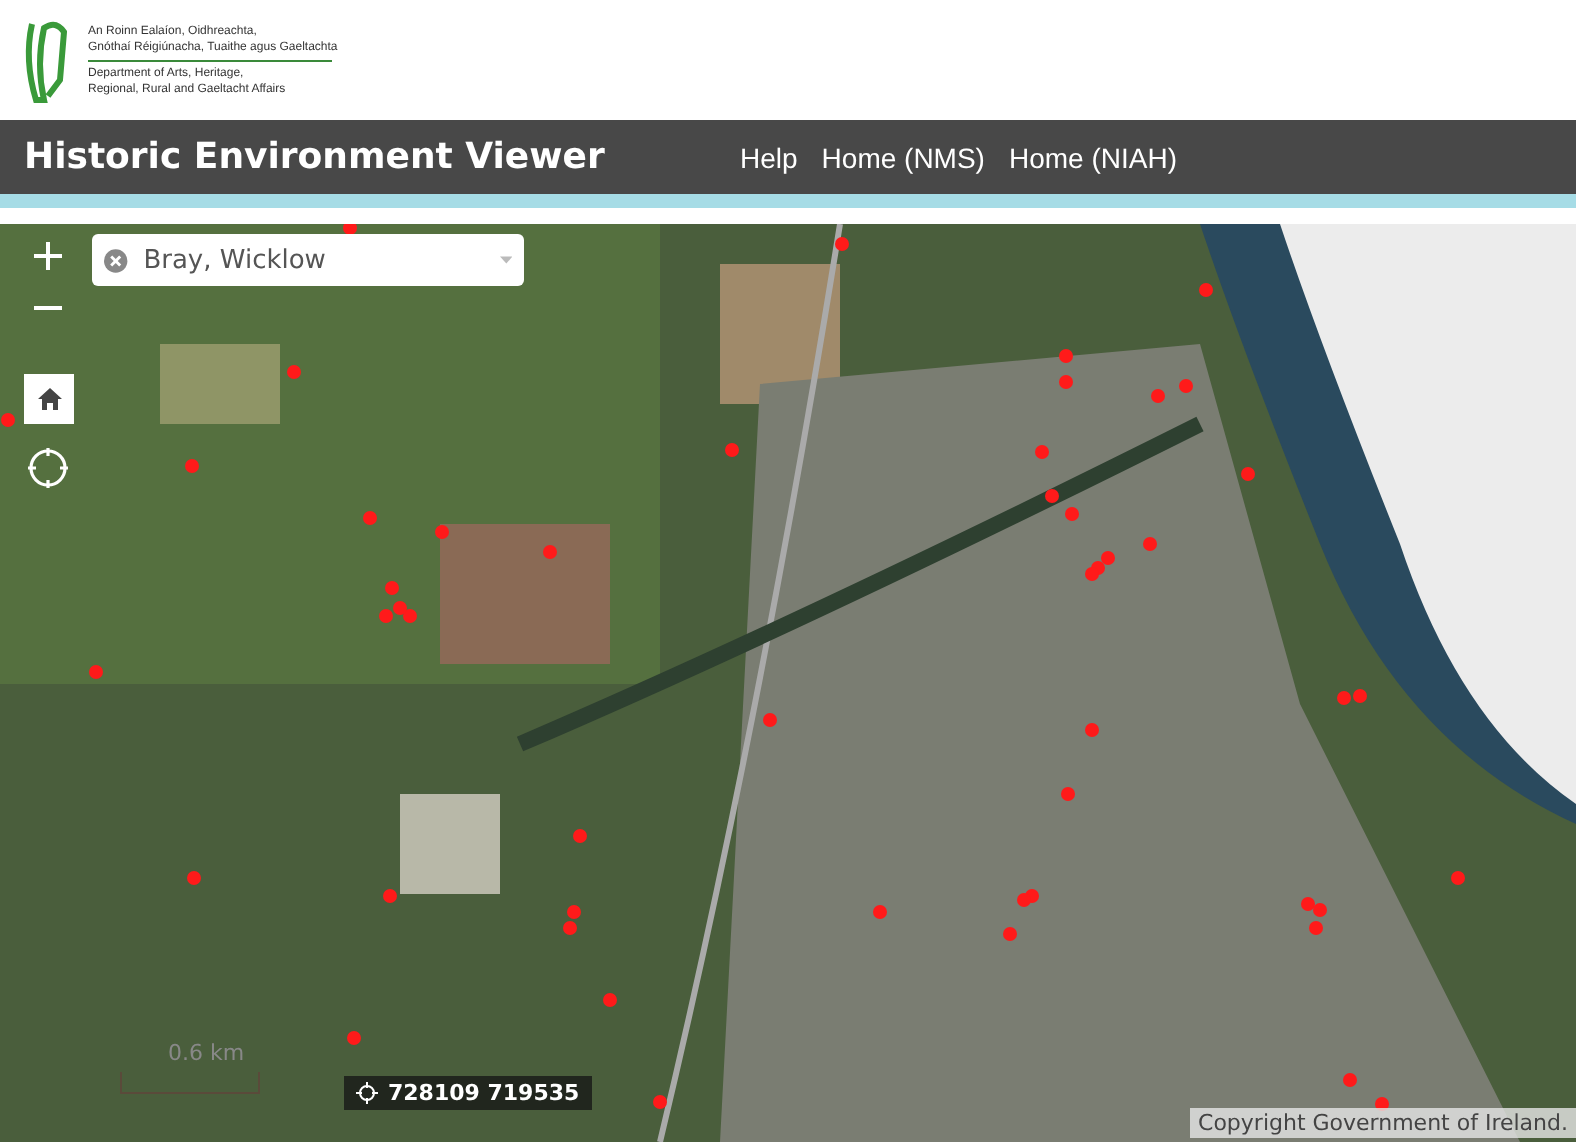 Image resolution: width=1576 pixels, height=1142 pixels. I want to click on nav-link: Home (NIAH), so click(1092, 157).